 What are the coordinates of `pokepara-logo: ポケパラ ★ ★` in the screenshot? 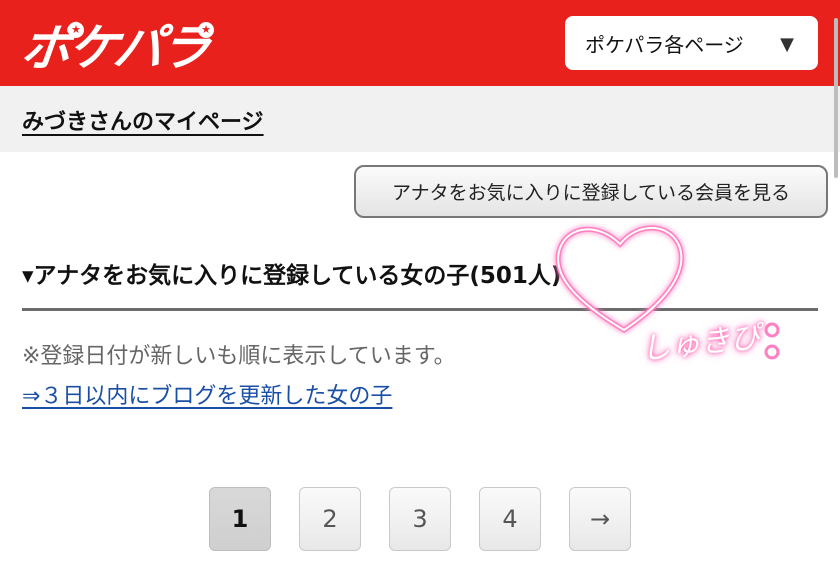 It's located at (116, 45).